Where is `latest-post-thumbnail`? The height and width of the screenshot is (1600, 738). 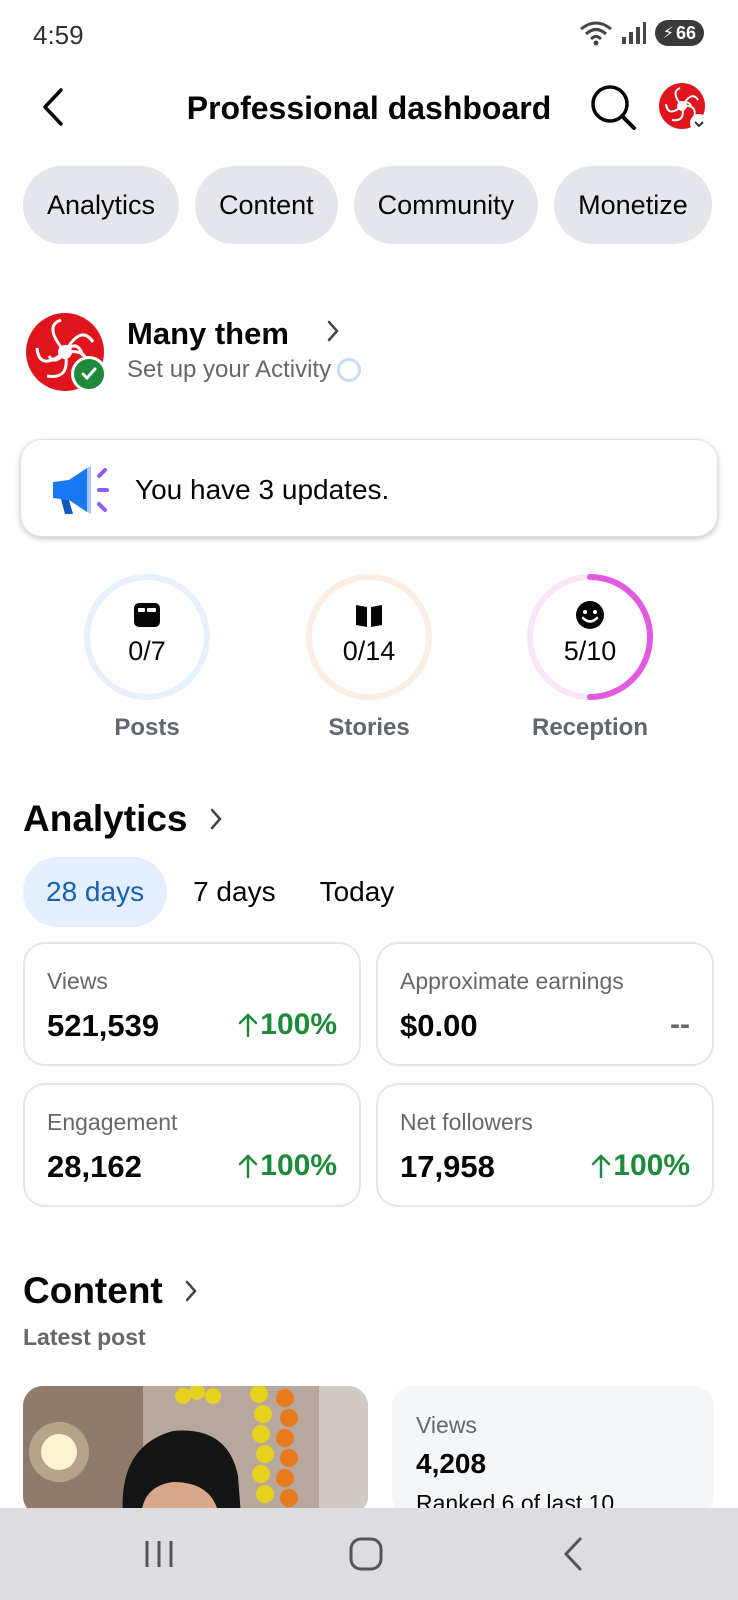
latest-post-thumbnail is located at coordinates (195, 1451).